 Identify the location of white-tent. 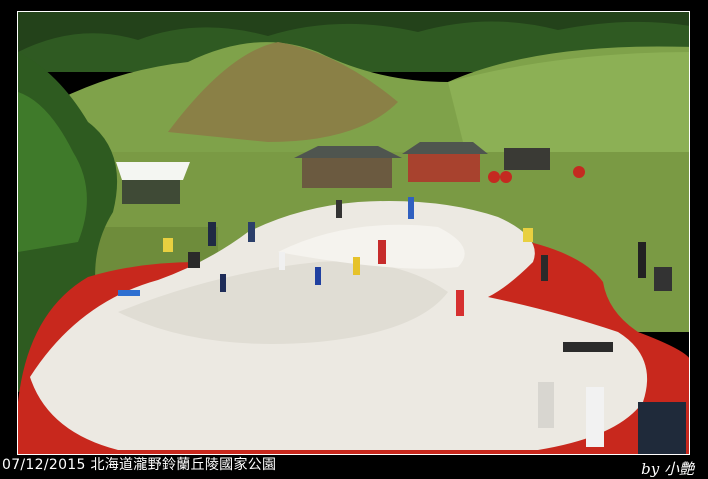
(153, 171).